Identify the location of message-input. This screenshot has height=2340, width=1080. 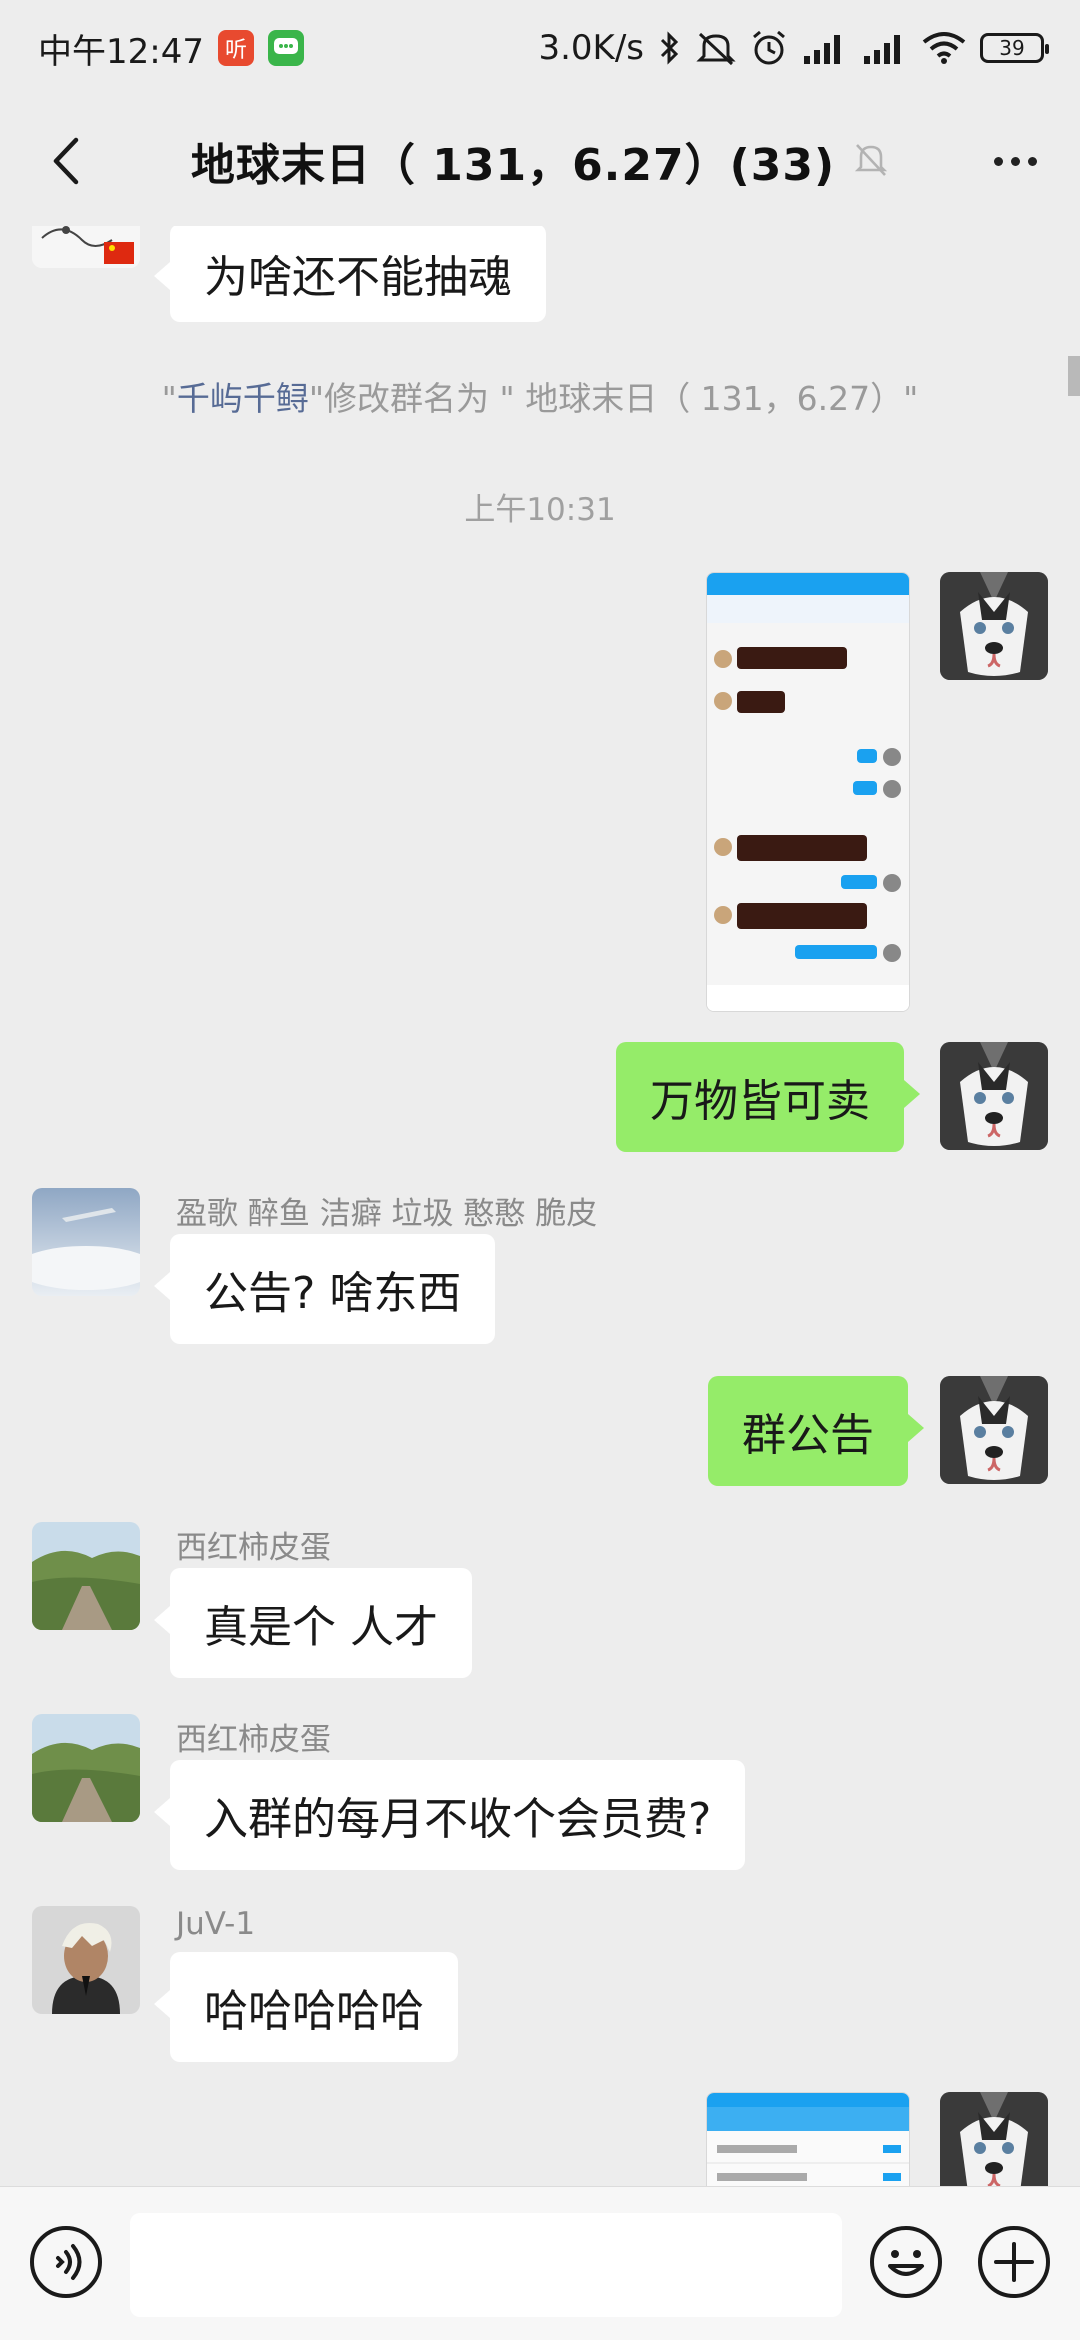
(486, 2265).